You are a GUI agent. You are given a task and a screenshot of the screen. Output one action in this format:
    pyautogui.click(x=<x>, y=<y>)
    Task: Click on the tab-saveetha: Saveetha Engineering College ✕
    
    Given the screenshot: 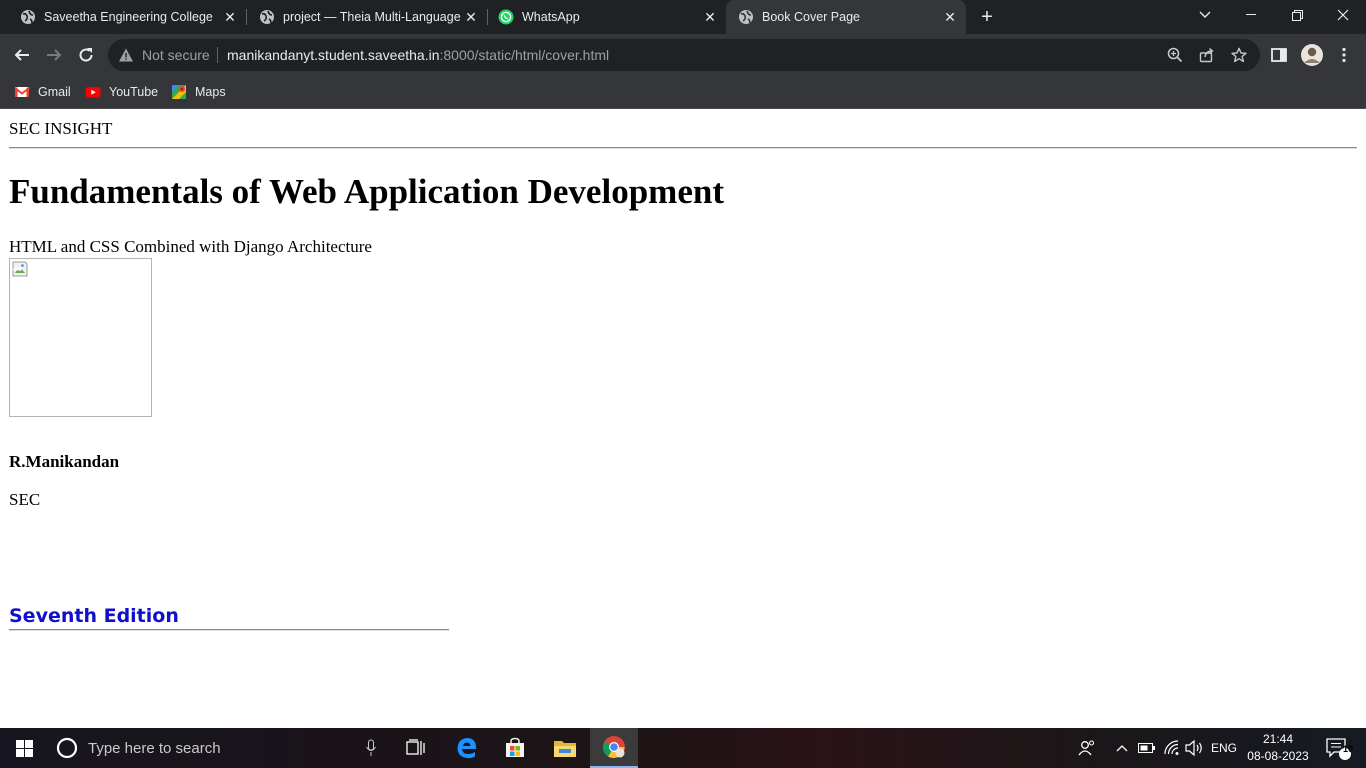 What is the action you would take?
    pyautogui.click(x=123, y=17)
    